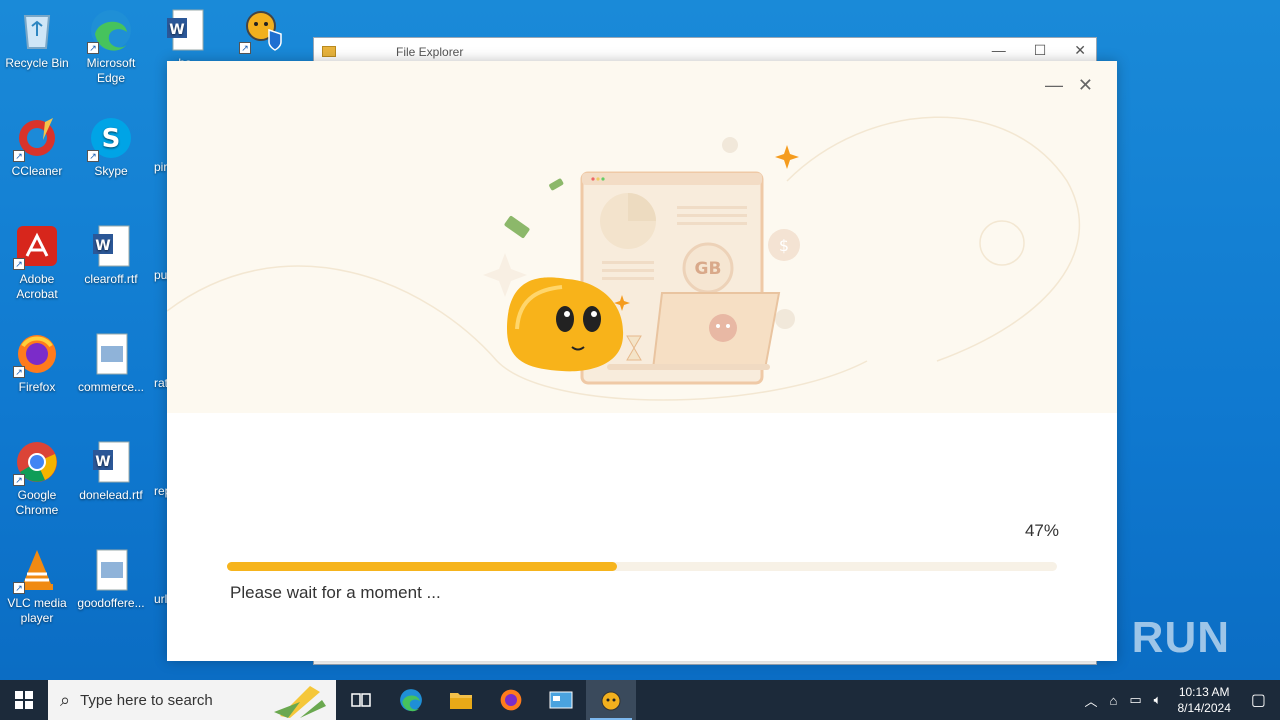 The width and height of the screenshot is (1280, 720). What do you see at coordinates (37, 286) in the screenshot?
I see `icon-label: Adobe Acrobat` at bounding box center [37, 286].